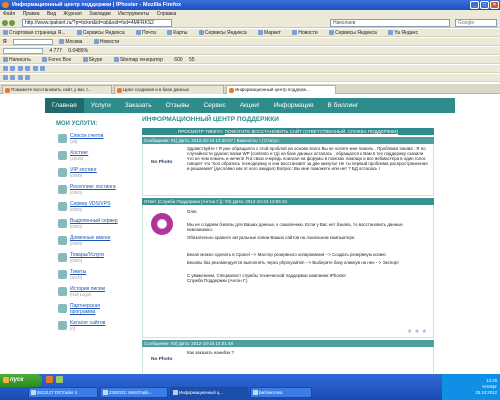 This screenshot has width=500, height=400. What do you see at coordinates (63, 392) in the screenshot?
I see `taskbar-button: 0812127 DSTrader 4` at bounding box center [63, 392].